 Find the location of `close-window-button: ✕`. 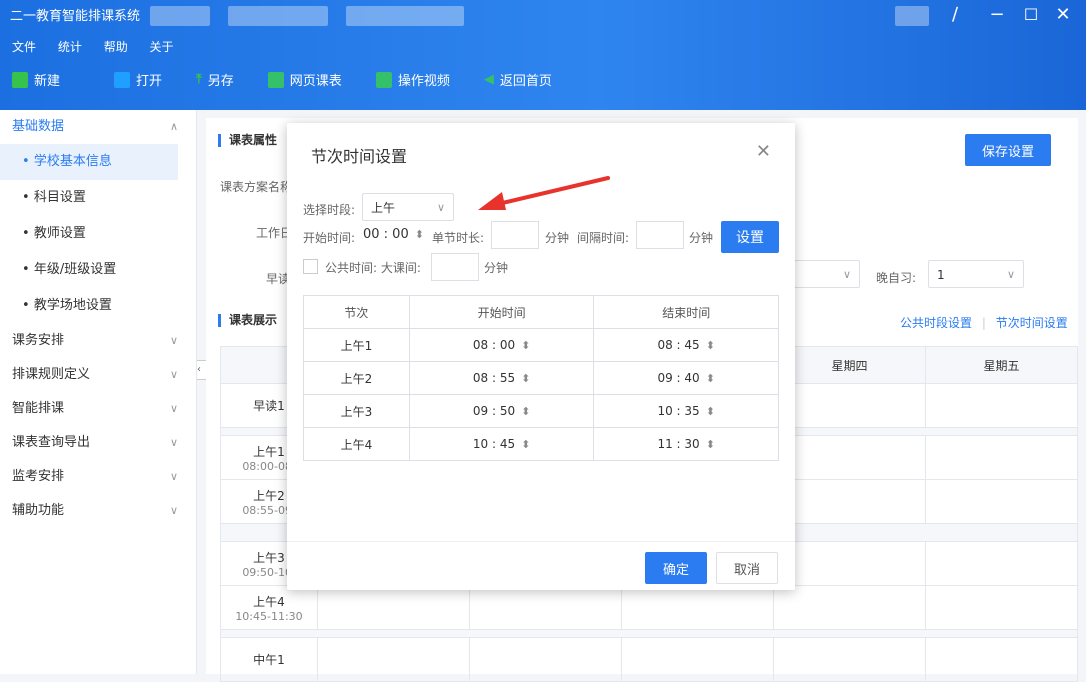

close-window-button: ✕ is located at coordinates (1063, 15).